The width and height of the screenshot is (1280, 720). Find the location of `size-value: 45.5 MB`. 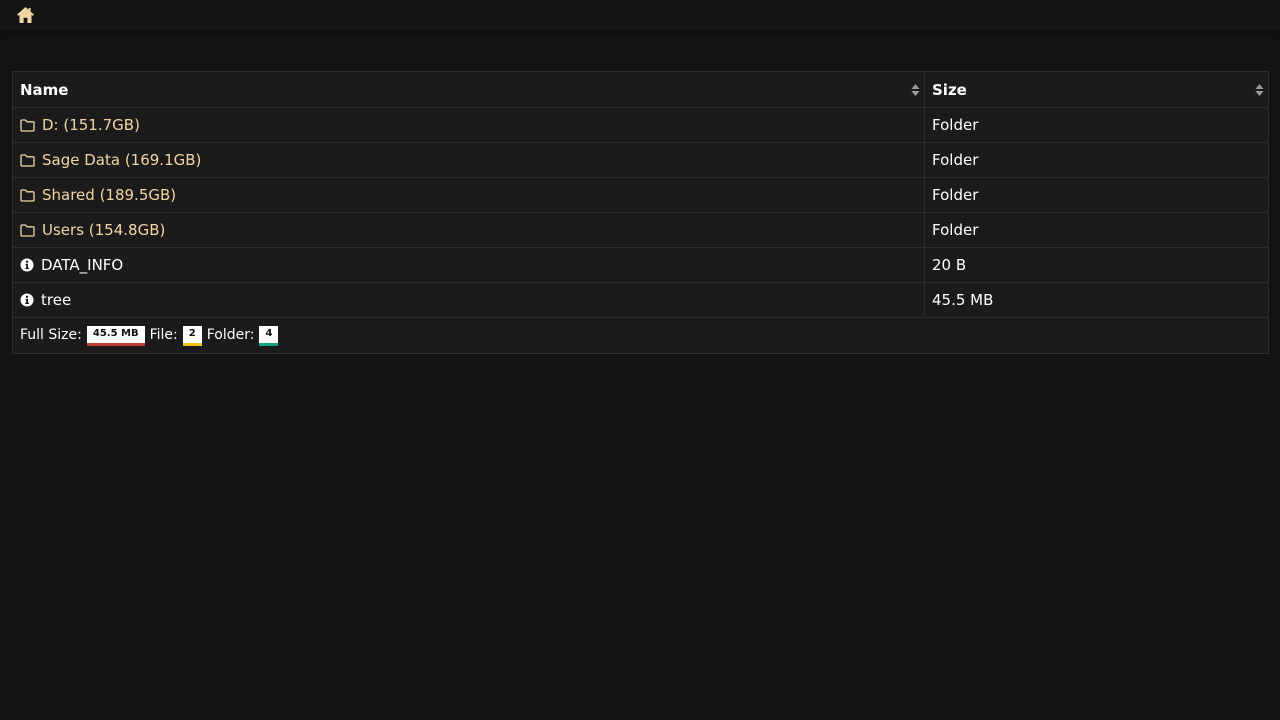

size-value: 45.5 MB is located at coordinates (963, 300).